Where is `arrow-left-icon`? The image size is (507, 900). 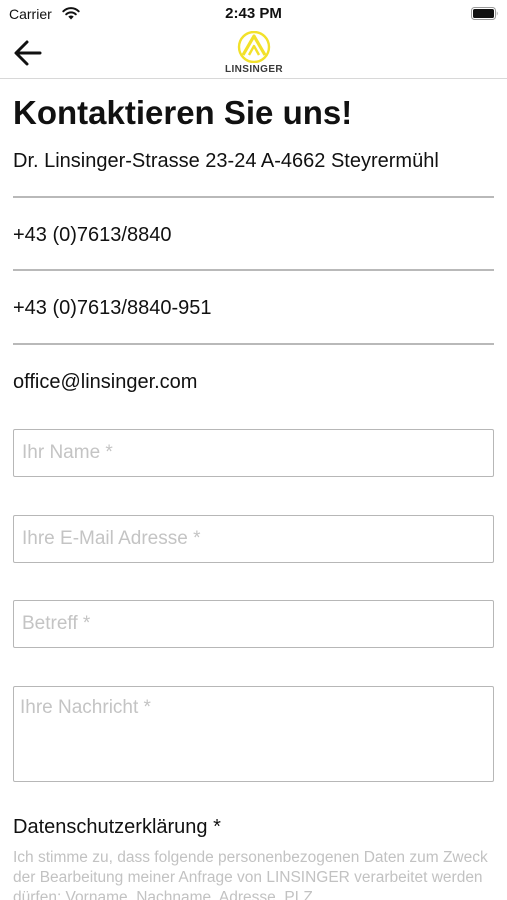
arrow-left-icon is located at coordinates (28, 53).